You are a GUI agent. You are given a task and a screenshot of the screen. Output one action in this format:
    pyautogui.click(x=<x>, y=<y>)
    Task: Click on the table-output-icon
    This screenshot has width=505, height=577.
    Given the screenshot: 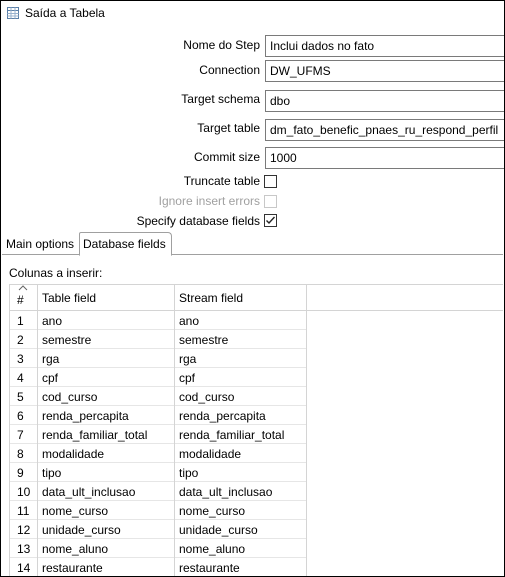 What is the action you would take?
    pyautogui.click(x=13, y=13)
    